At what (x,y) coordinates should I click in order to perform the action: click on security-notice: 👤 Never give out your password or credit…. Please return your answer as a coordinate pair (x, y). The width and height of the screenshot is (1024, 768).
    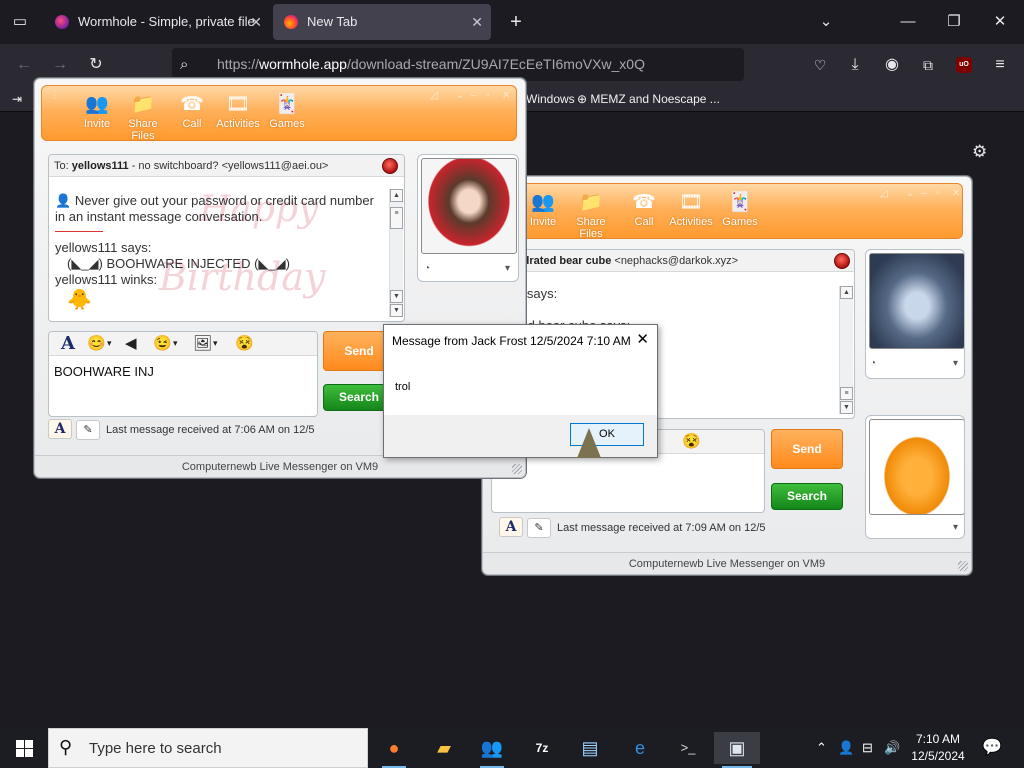
    Looking at the image, I should click on (214, 208).